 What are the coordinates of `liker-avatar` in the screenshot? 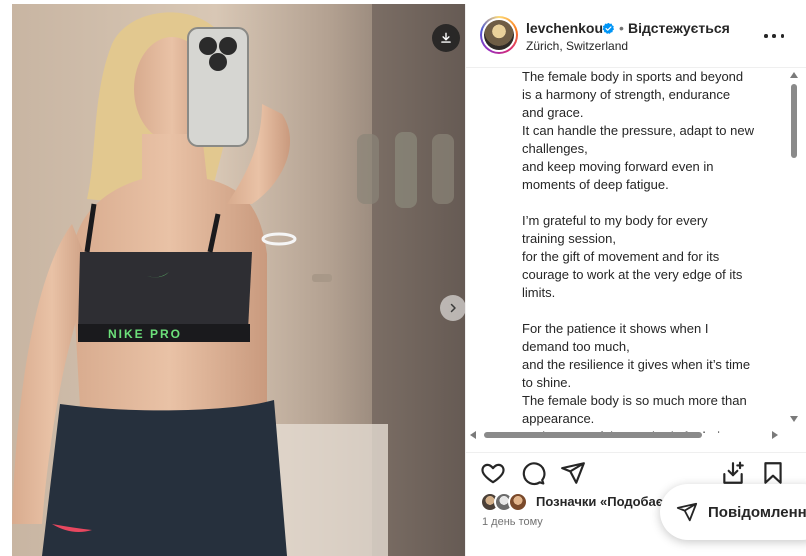 It's located at (518, 502).